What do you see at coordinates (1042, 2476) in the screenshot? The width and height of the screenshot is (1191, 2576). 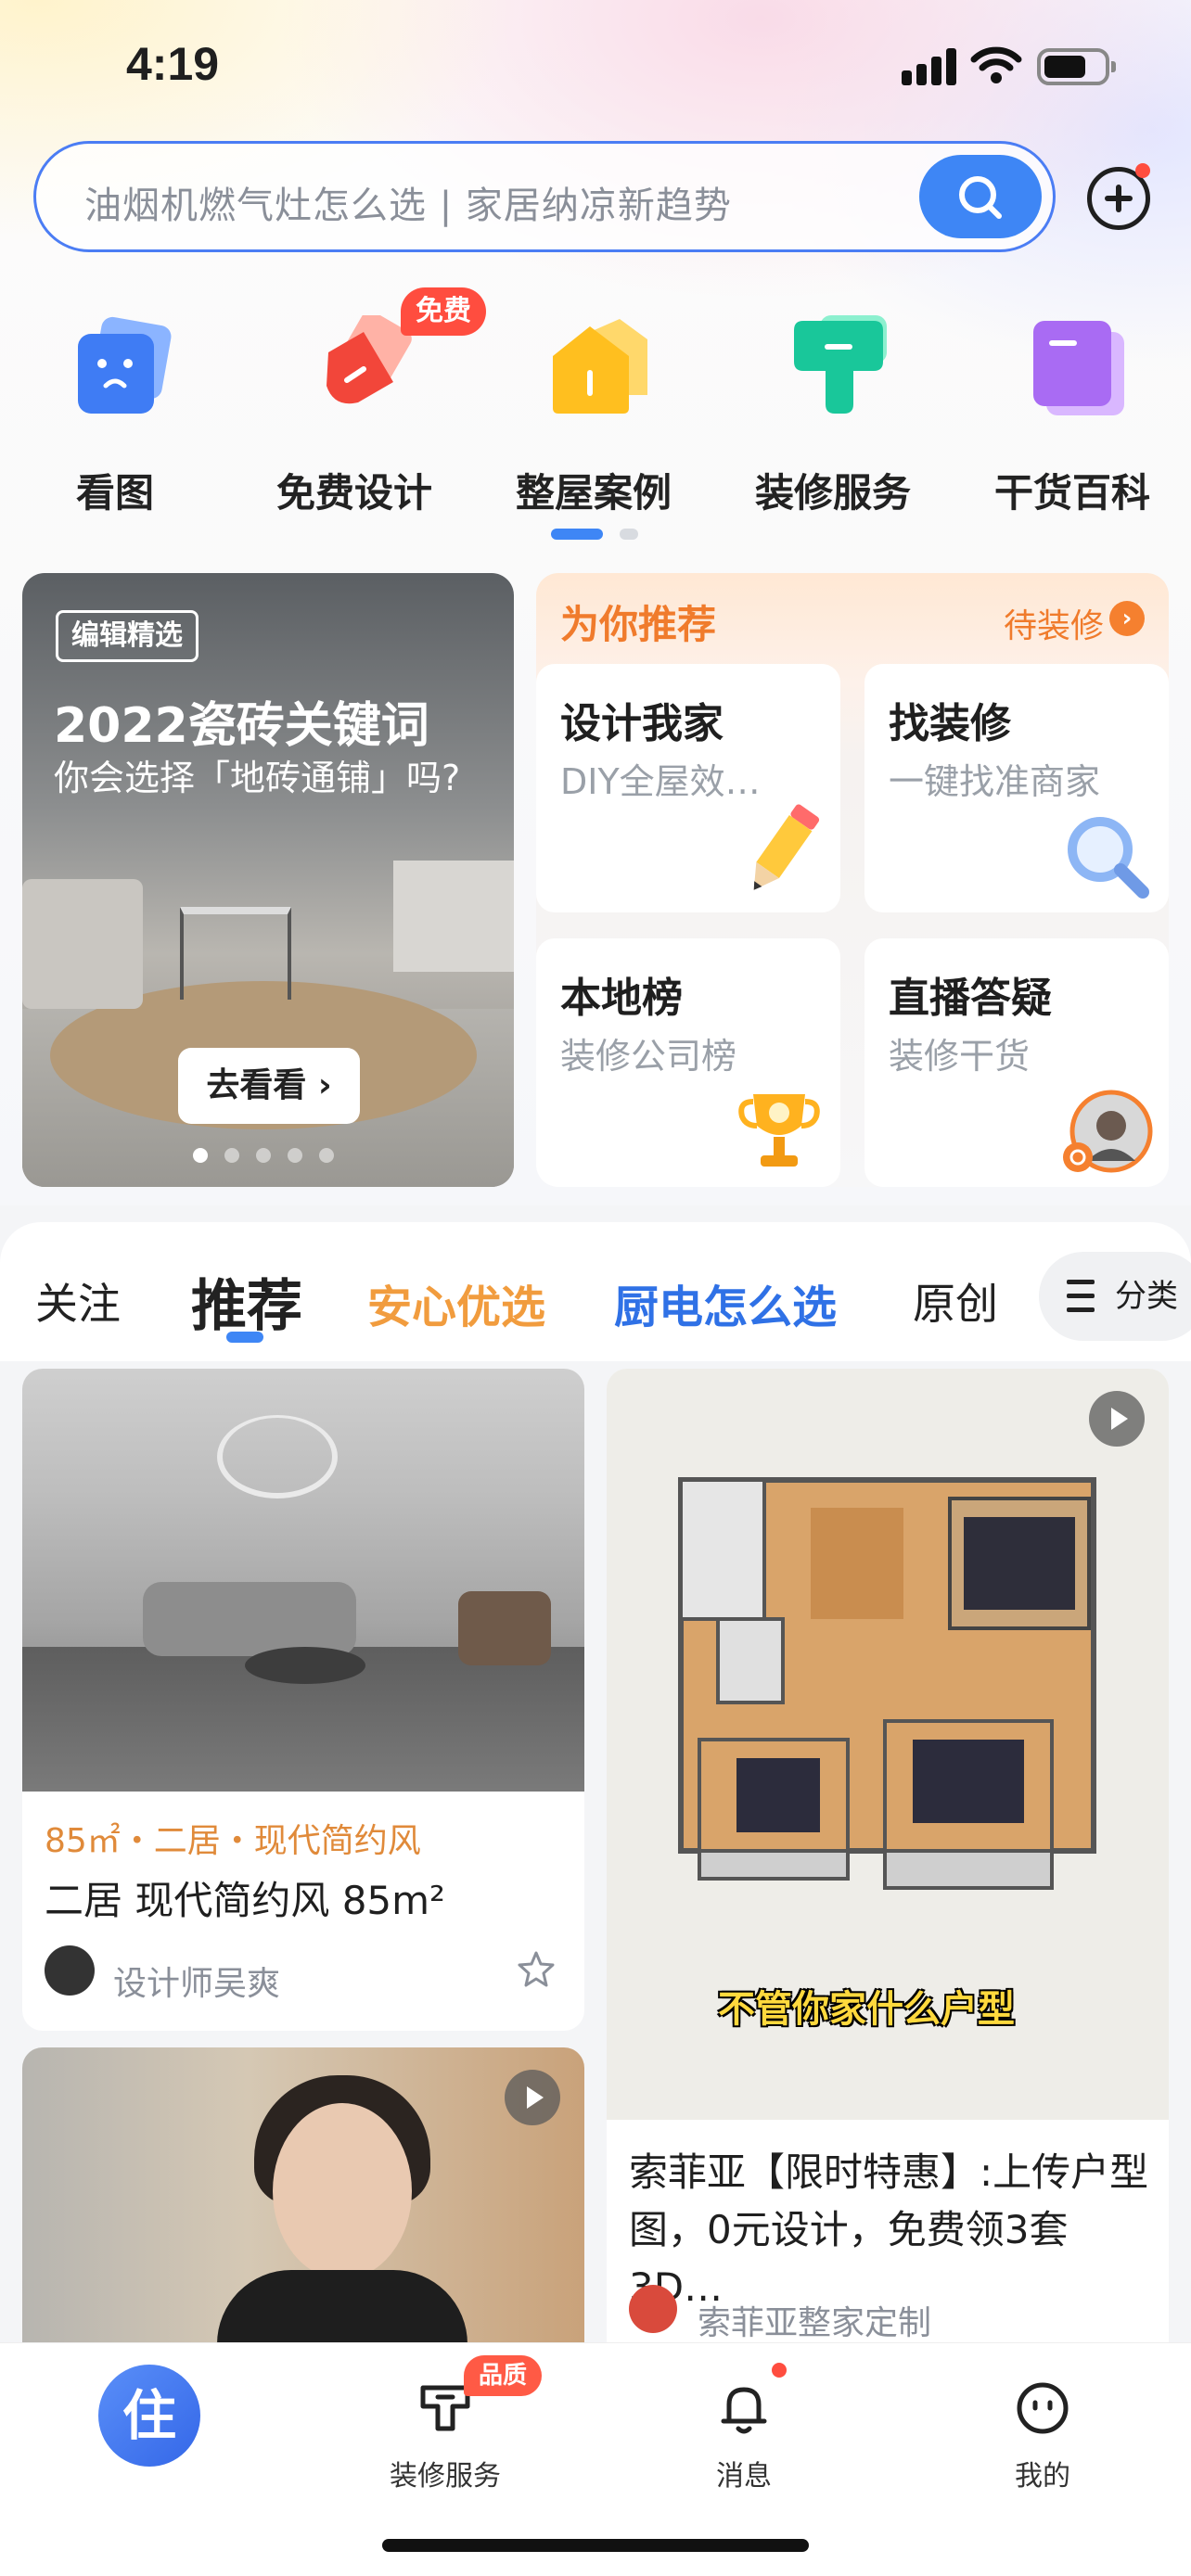 I see `nav-label: 我的` at bounding box center [1042, 2476].